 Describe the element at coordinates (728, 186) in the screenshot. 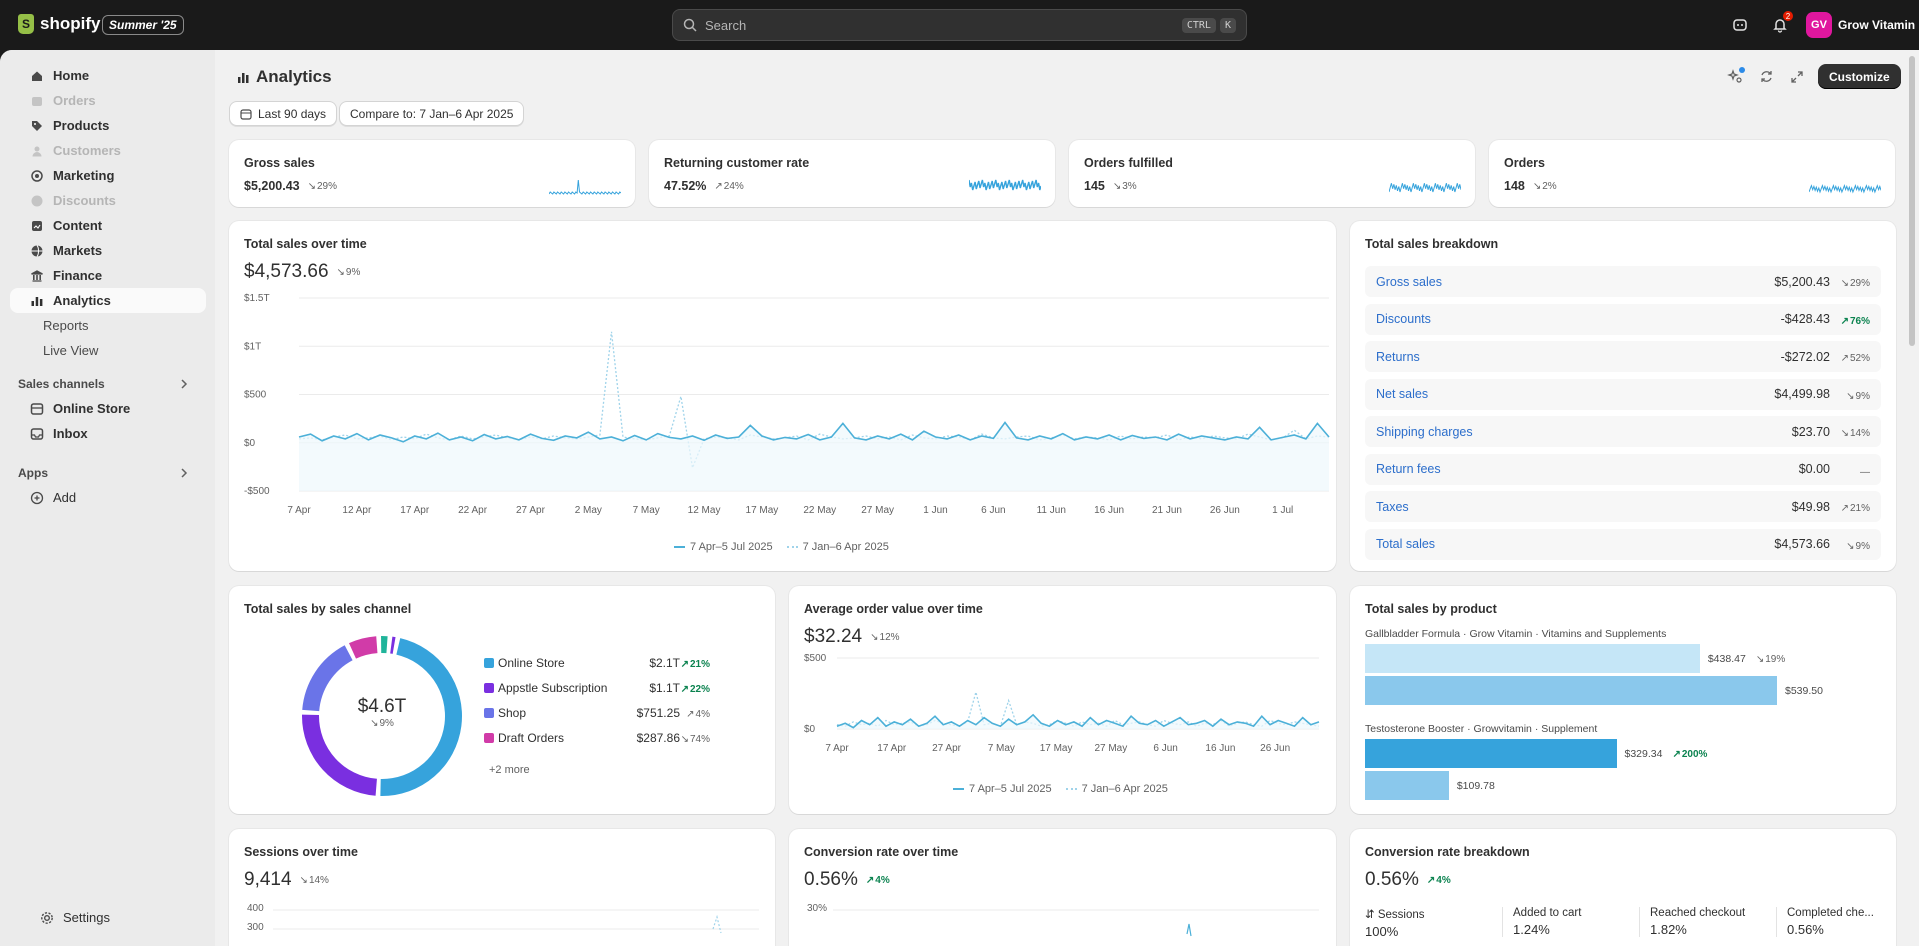

I see `change-indicator: ↗ 24%` at that location.